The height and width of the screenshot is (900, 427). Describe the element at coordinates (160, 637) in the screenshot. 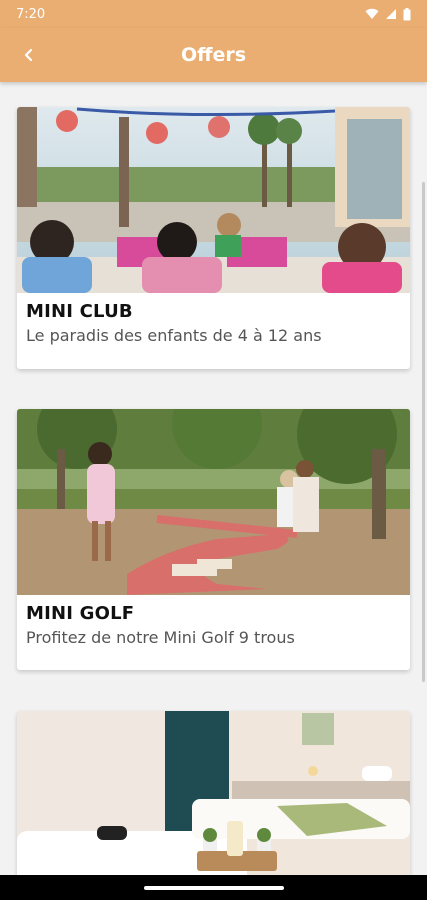

I see `offer-description: Profitez de notre Mini Golf 9 trous` at that location.